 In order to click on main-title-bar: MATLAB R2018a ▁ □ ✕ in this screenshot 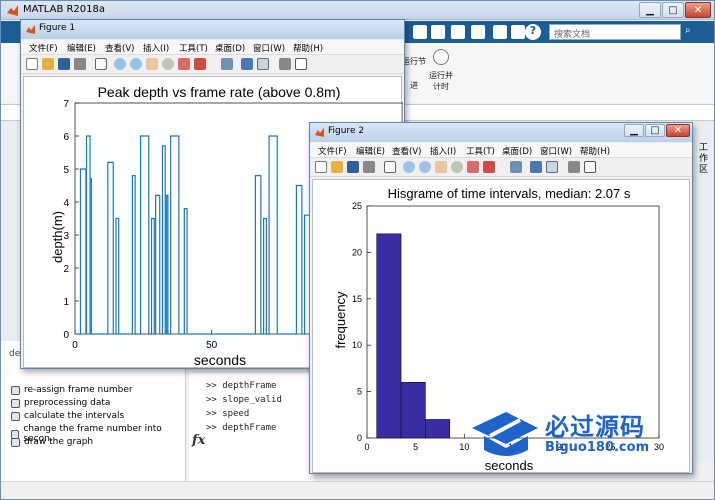, I will do `click(357, 10)`.